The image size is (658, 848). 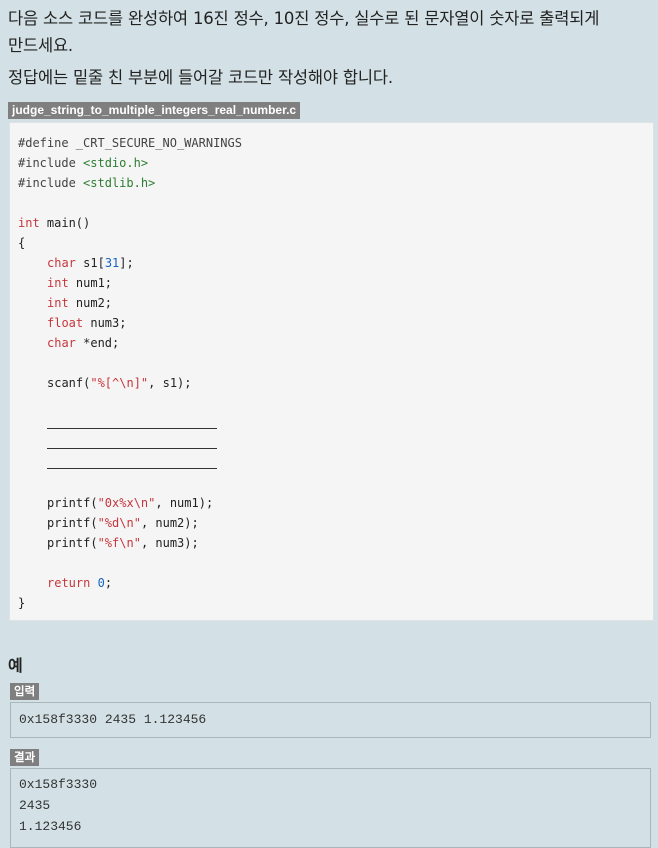 I want to click on result-line: 2435, so click(x=35, y=805).